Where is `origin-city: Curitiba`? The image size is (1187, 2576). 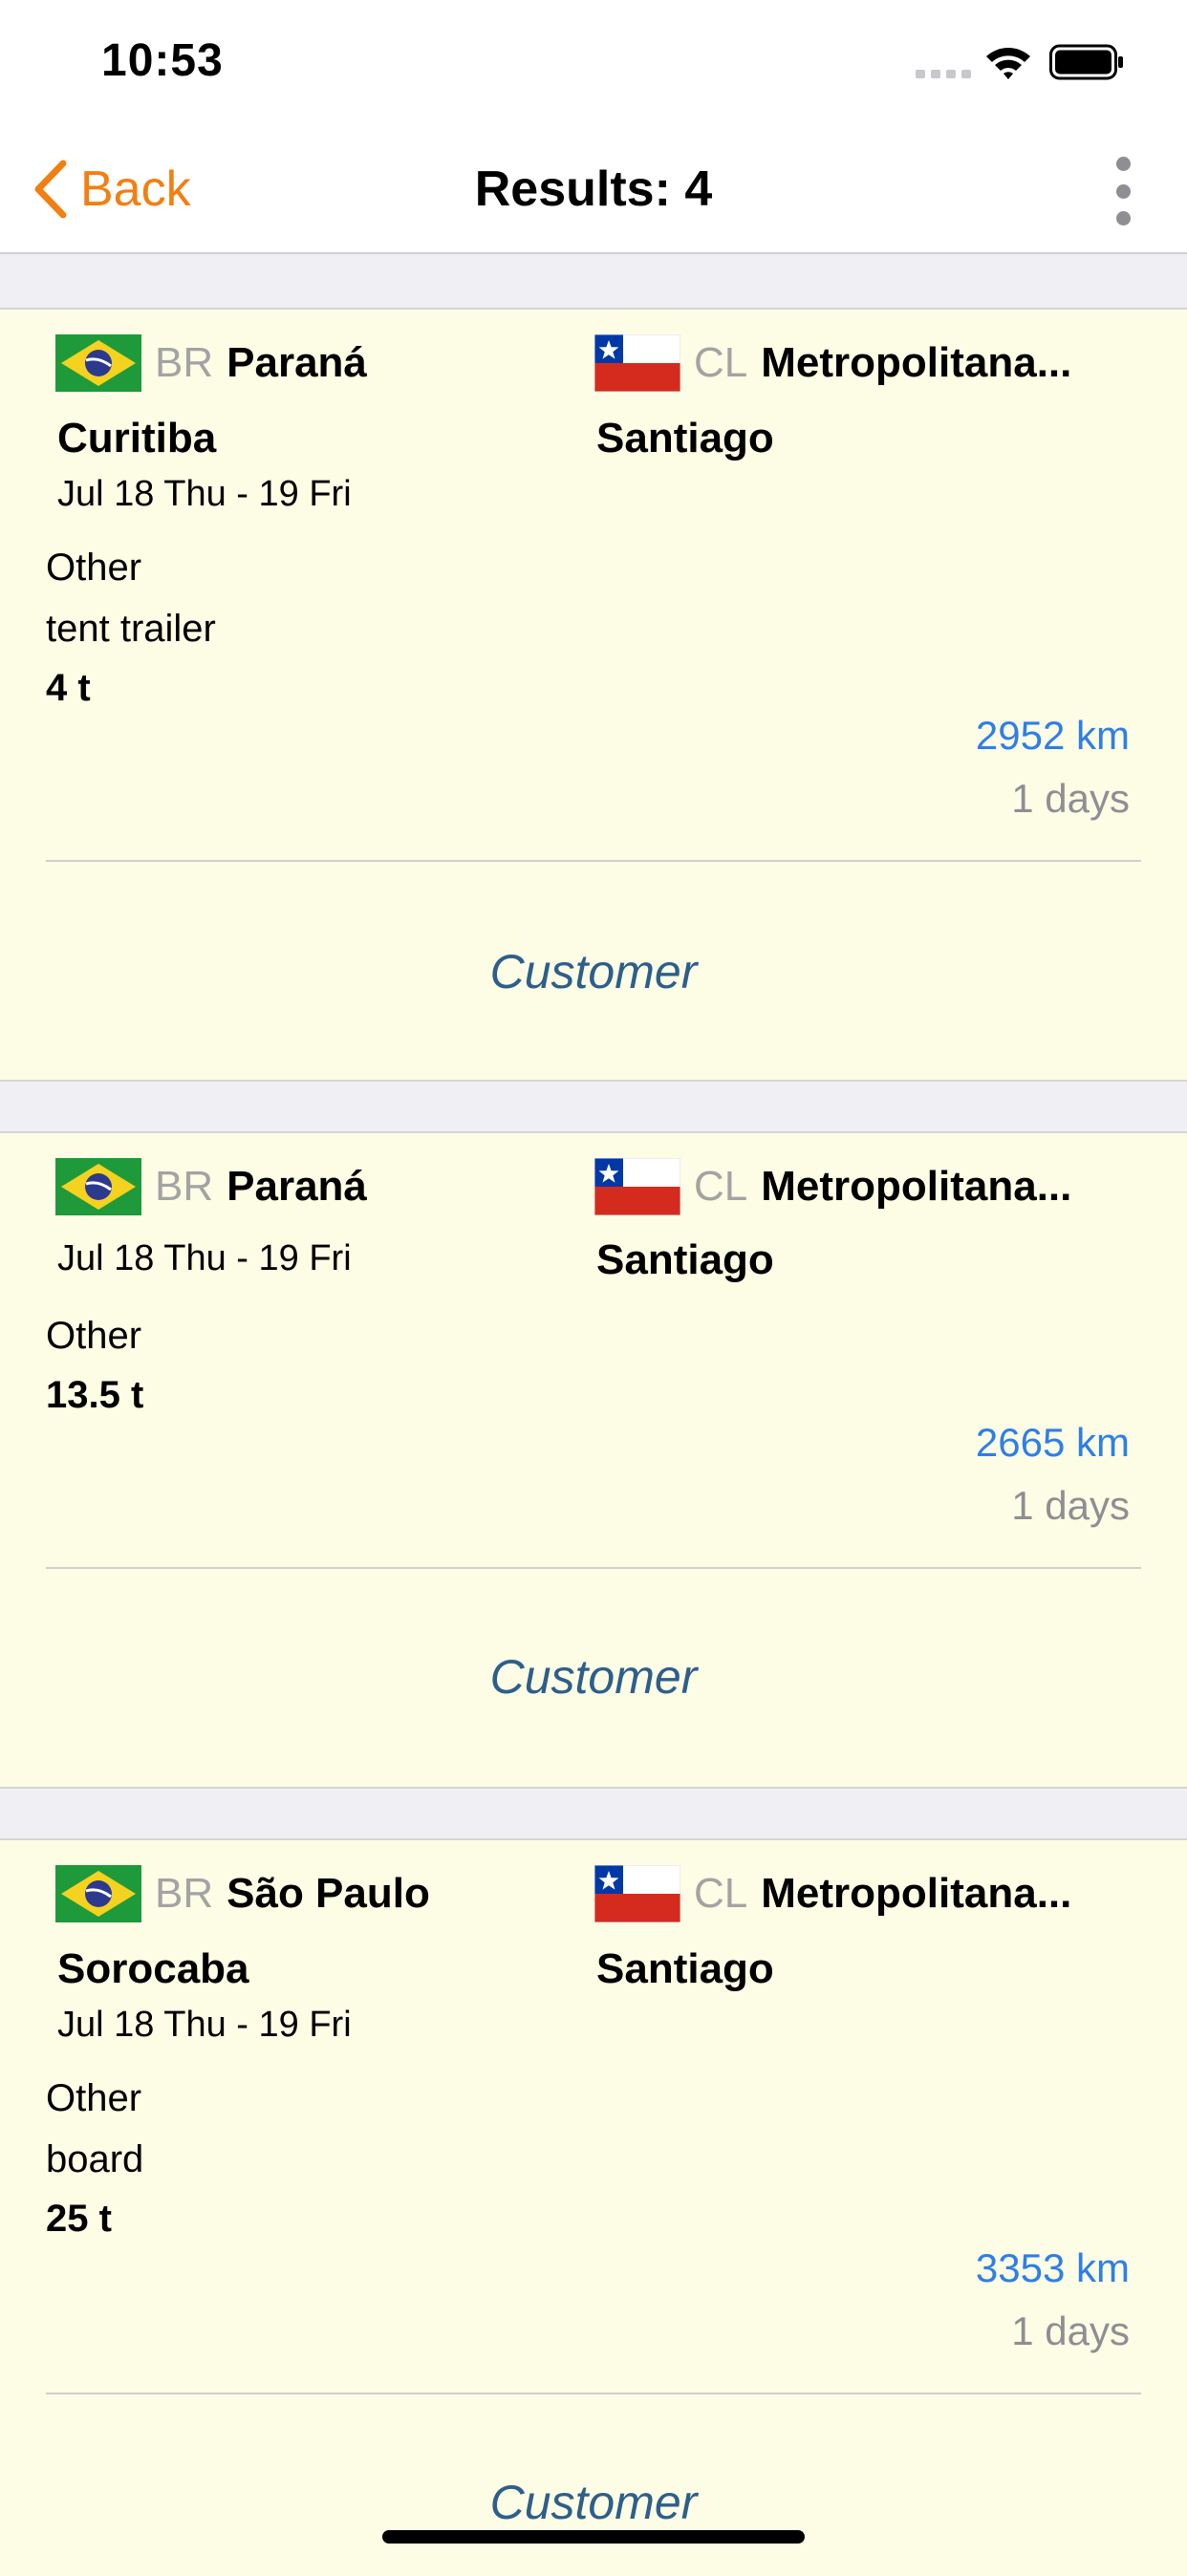 origin-city: Curitiba is located at coordinates (137, 438).